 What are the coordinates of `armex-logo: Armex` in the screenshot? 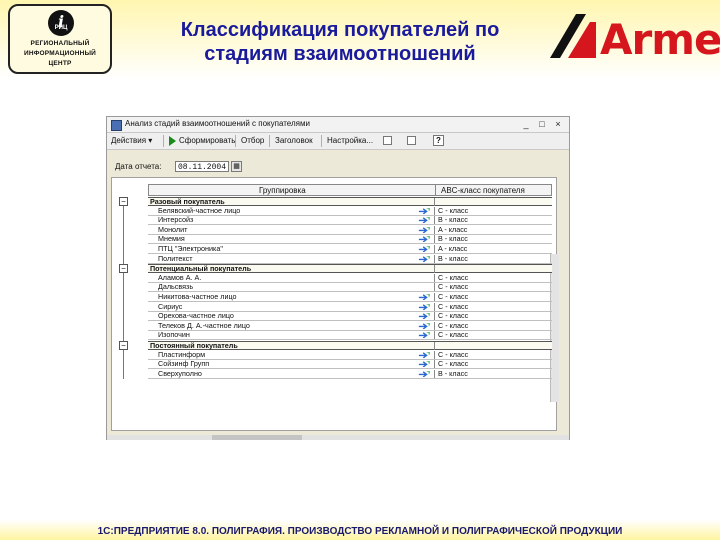 It's located at (633, 40).